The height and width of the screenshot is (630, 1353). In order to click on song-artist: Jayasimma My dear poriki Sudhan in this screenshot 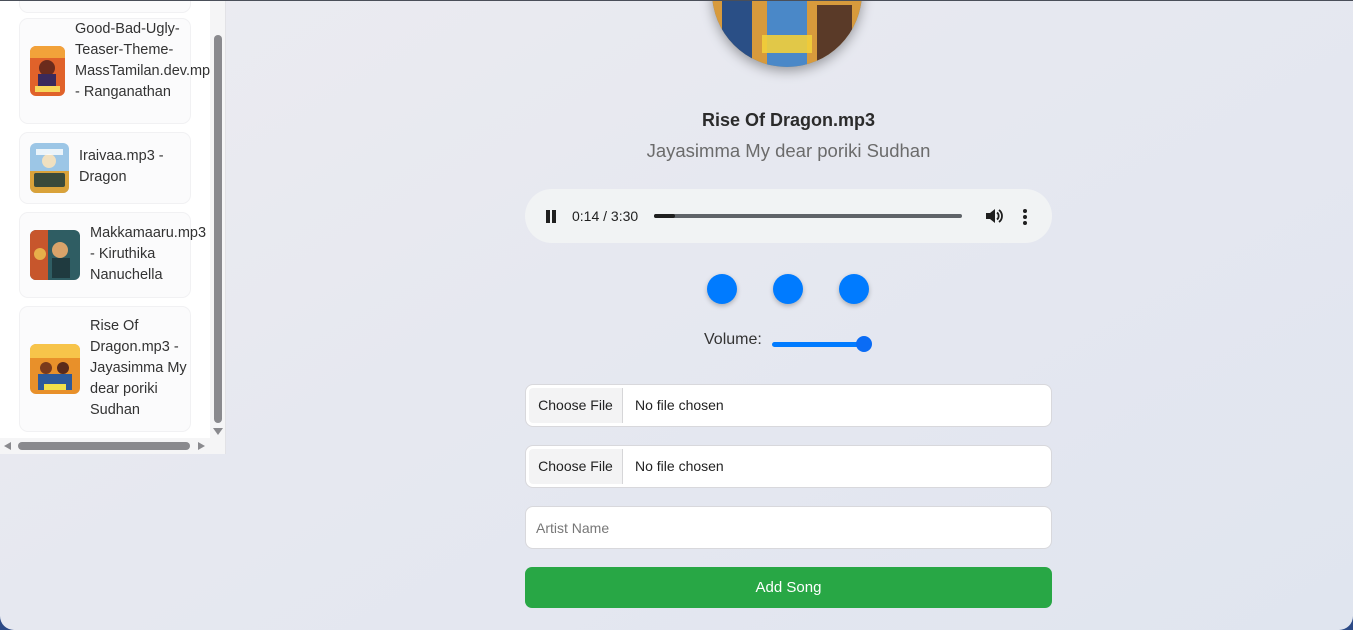, I will do `click(788, 150)`.